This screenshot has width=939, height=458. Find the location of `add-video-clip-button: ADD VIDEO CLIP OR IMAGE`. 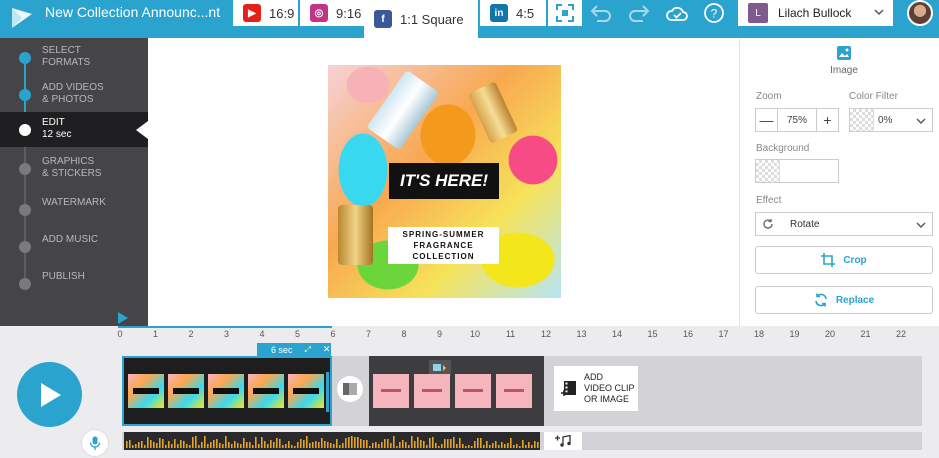

add-video-clip-button: ADD VIDEO CLIP OR IMAGE is located at coordinates (596, 388).